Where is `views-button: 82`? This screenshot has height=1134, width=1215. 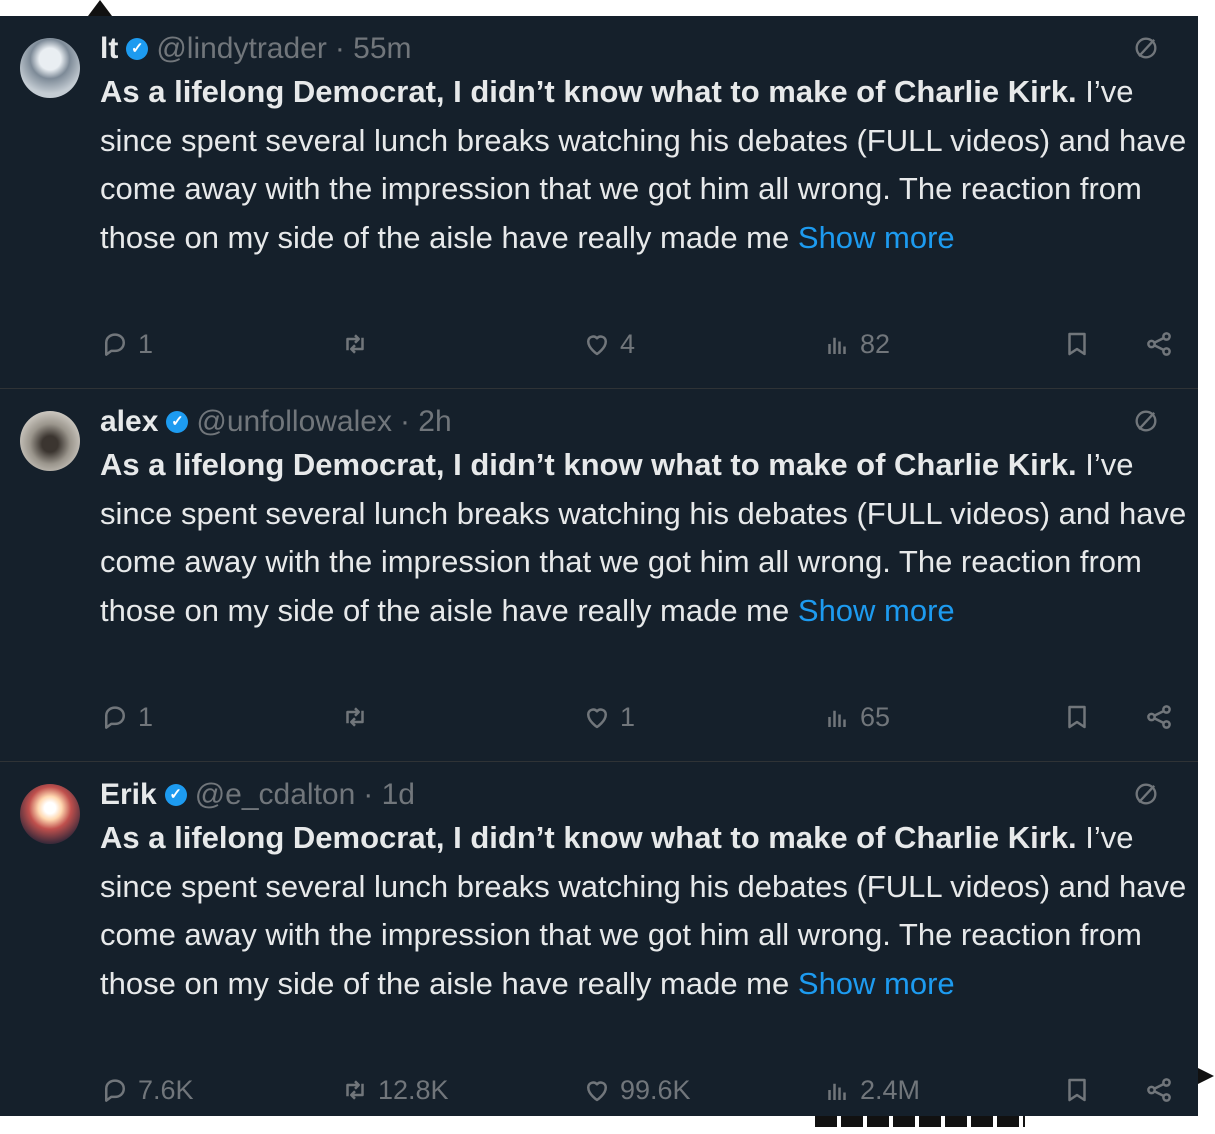 views-button: 82 is located at coordinates (856, 344).